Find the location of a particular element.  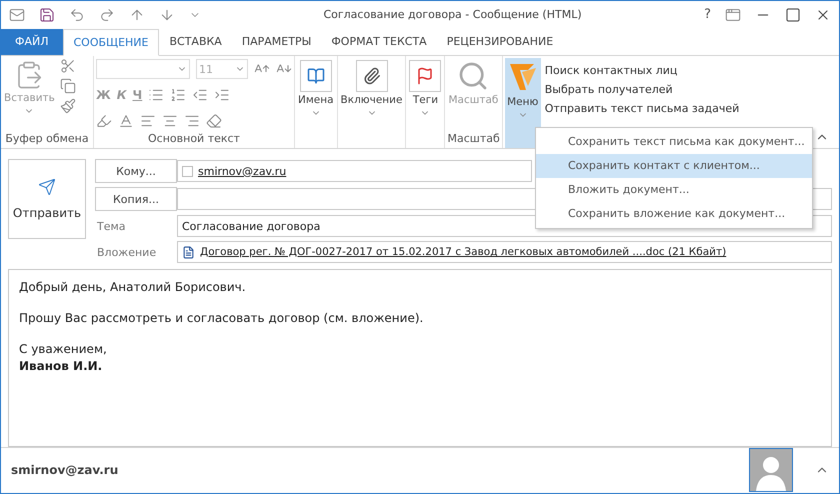

group-label: Масштаб is located at coordinates (473, 140).